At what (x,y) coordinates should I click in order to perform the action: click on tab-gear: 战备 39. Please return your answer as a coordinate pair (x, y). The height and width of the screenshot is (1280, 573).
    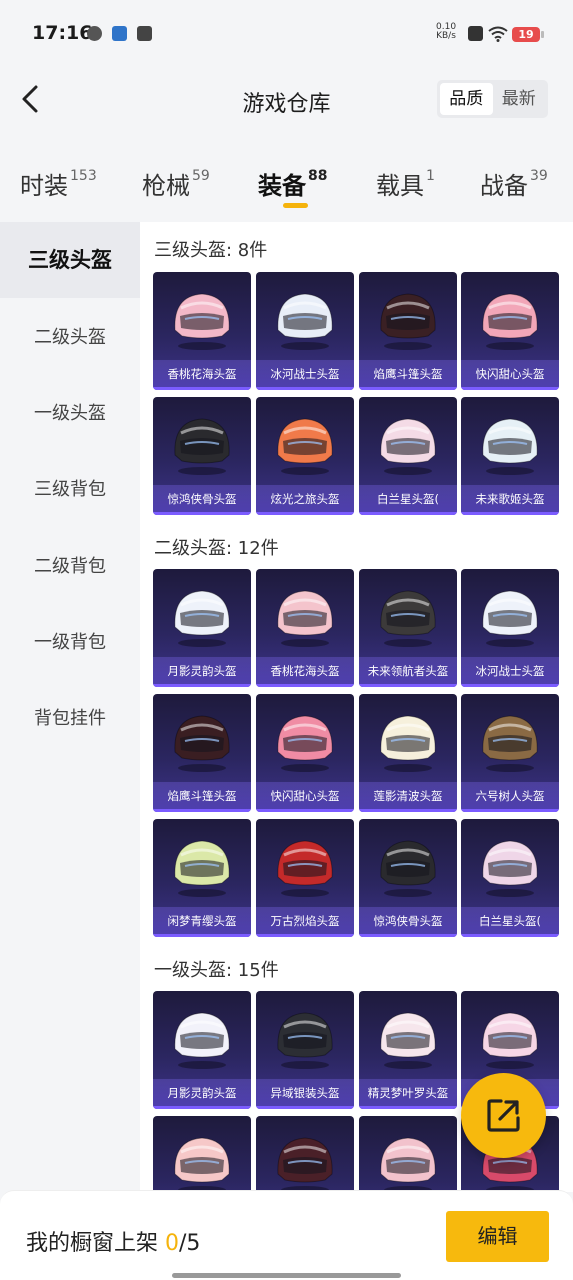
    Looking at the image, I should click on (514, 183).